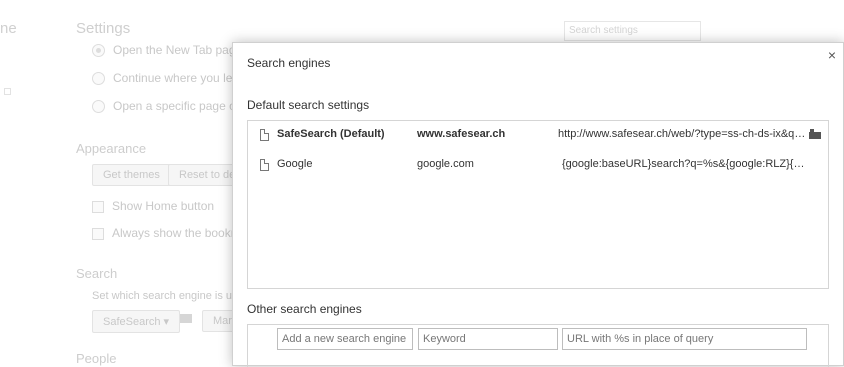  Describe the element at coordinates (111, 148) in the screenshot. I see `appearance-heading: Appearance` at that location.